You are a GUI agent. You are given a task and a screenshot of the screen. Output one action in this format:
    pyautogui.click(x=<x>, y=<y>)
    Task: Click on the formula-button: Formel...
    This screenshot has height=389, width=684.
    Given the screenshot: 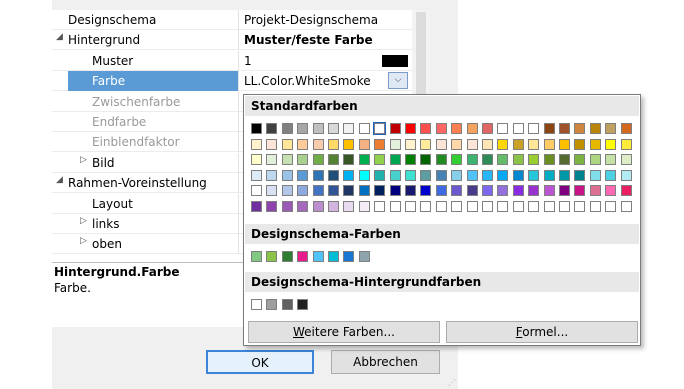 What is the action you would take?
    pyautogui.click(x=542, y=332)
    